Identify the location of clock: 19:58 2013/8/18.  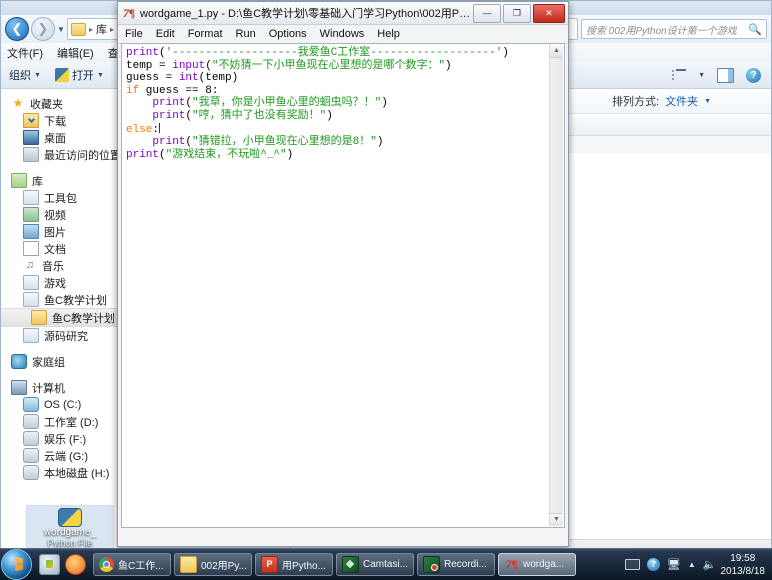
(746, 565).